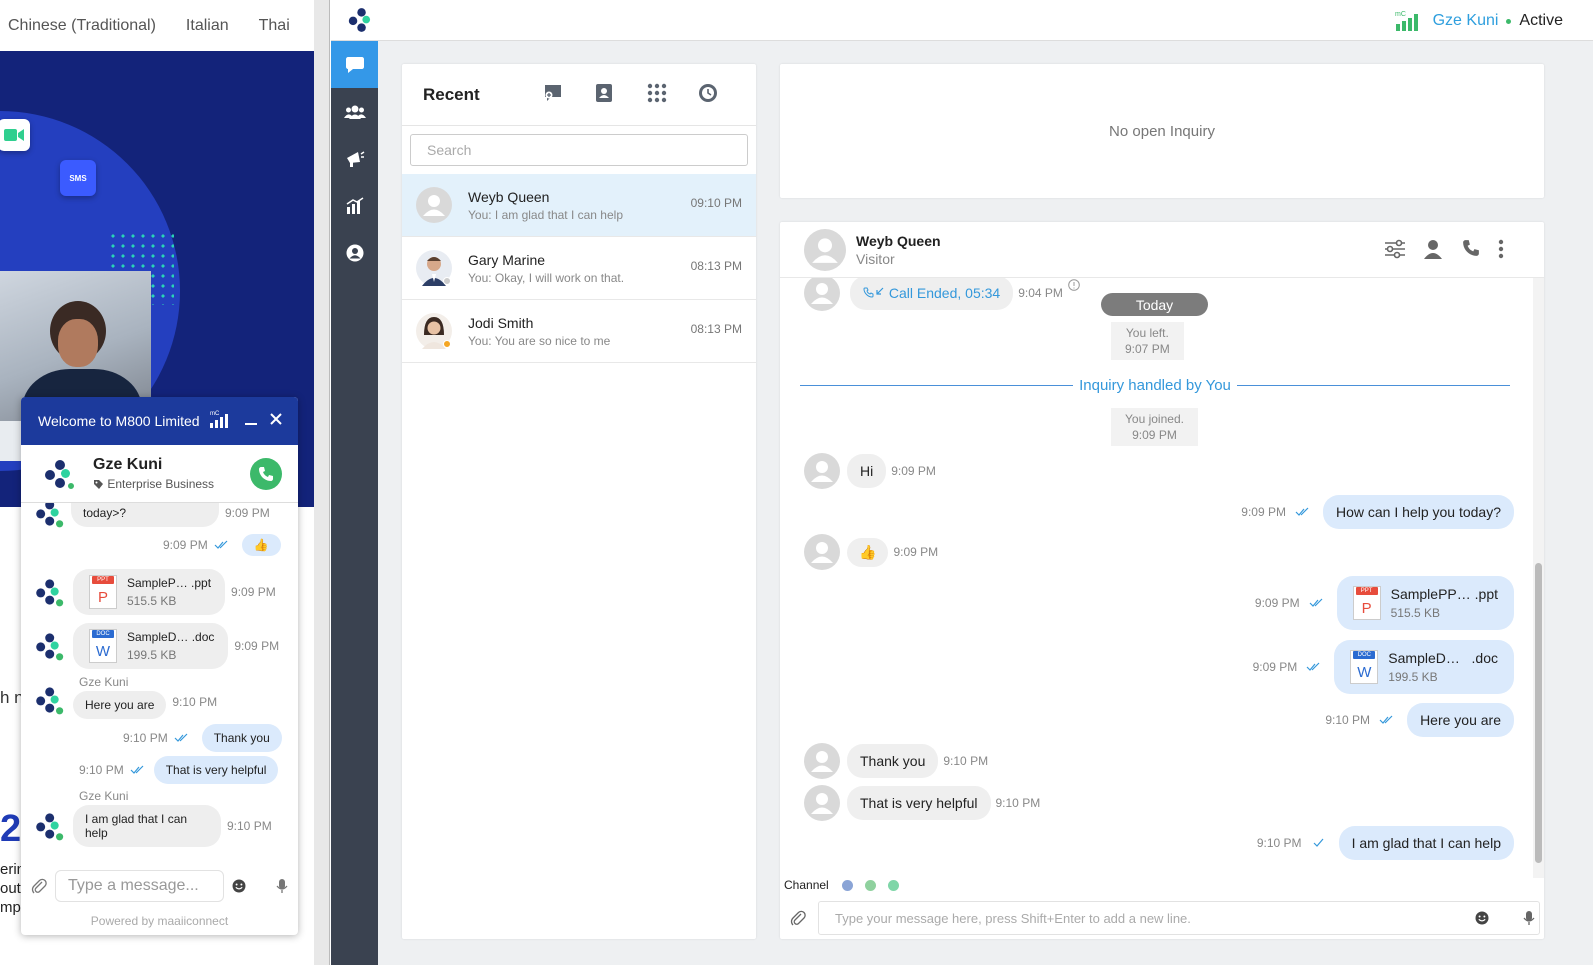 This screenshot has height=965, width=1593. Describe the element at coordinates (579, 150) in the screenshot. I see `search-input: Search` at that location.